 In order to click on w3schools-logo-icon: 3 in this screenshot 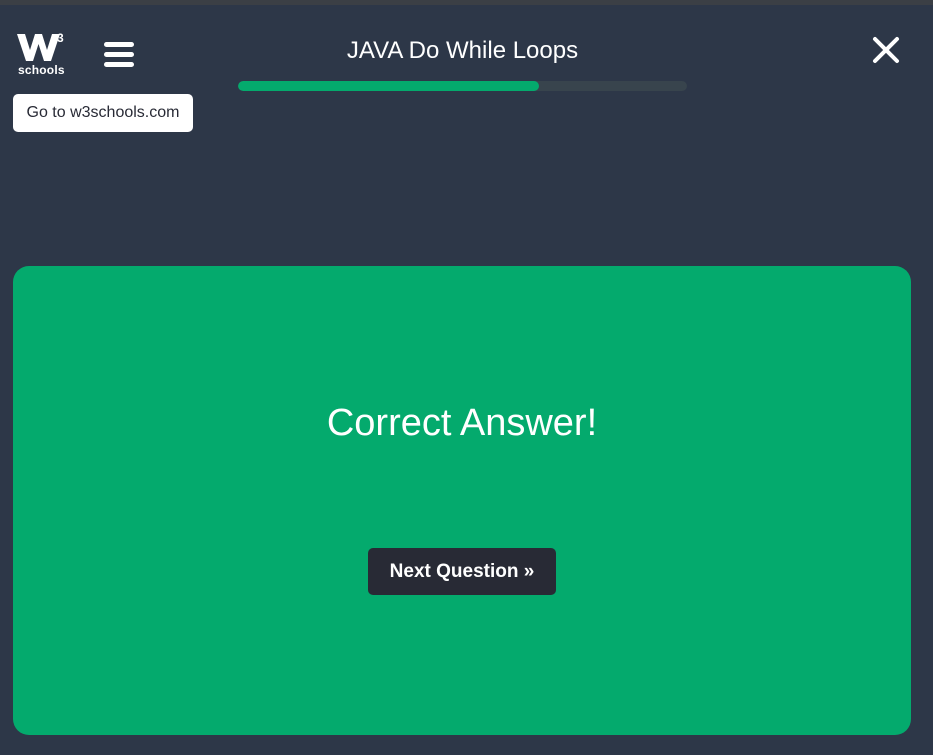, I will do `click(40, 46)`.